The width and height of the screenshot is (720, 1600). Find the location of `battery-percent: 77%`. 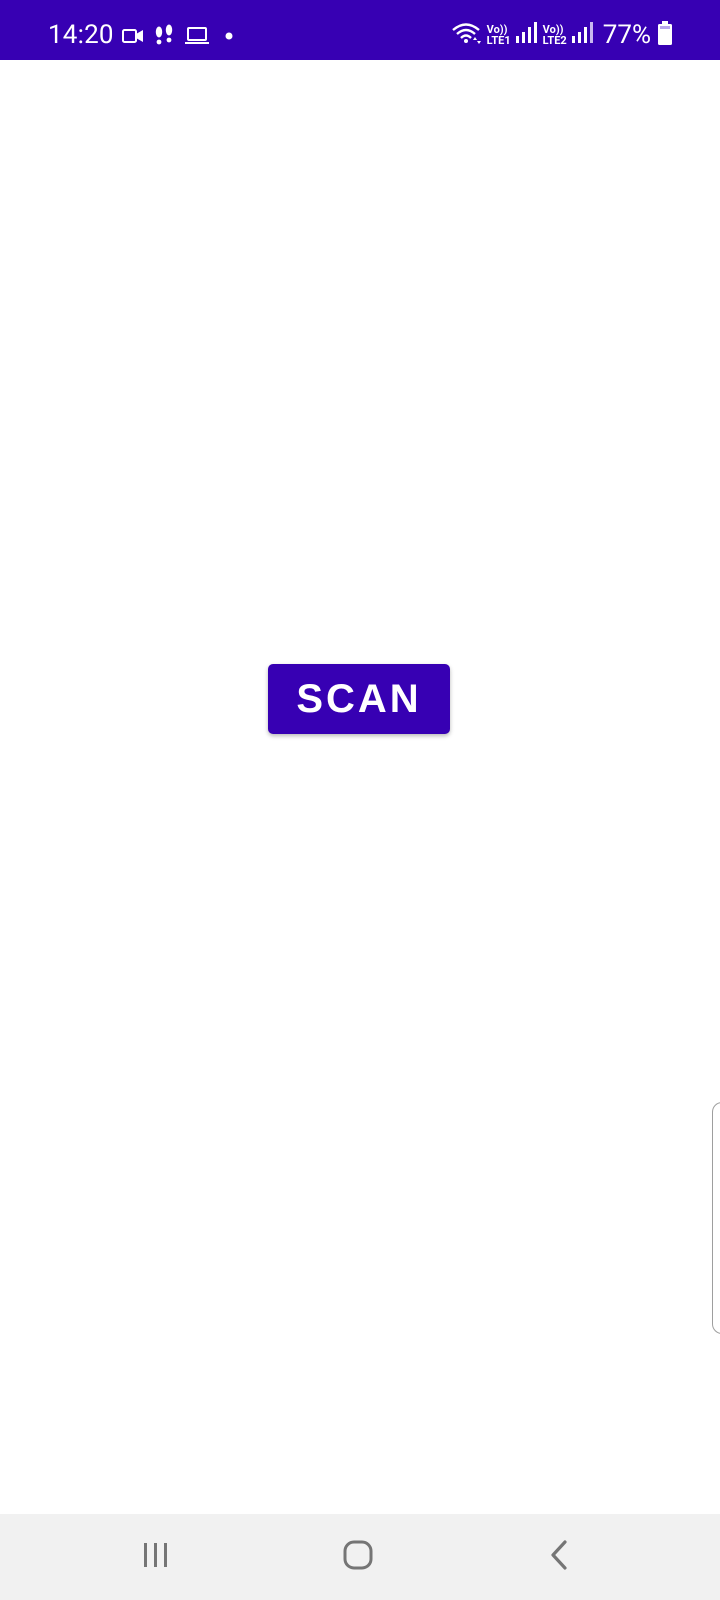

battery-percent: 77% is located at coordinates (626, 35).